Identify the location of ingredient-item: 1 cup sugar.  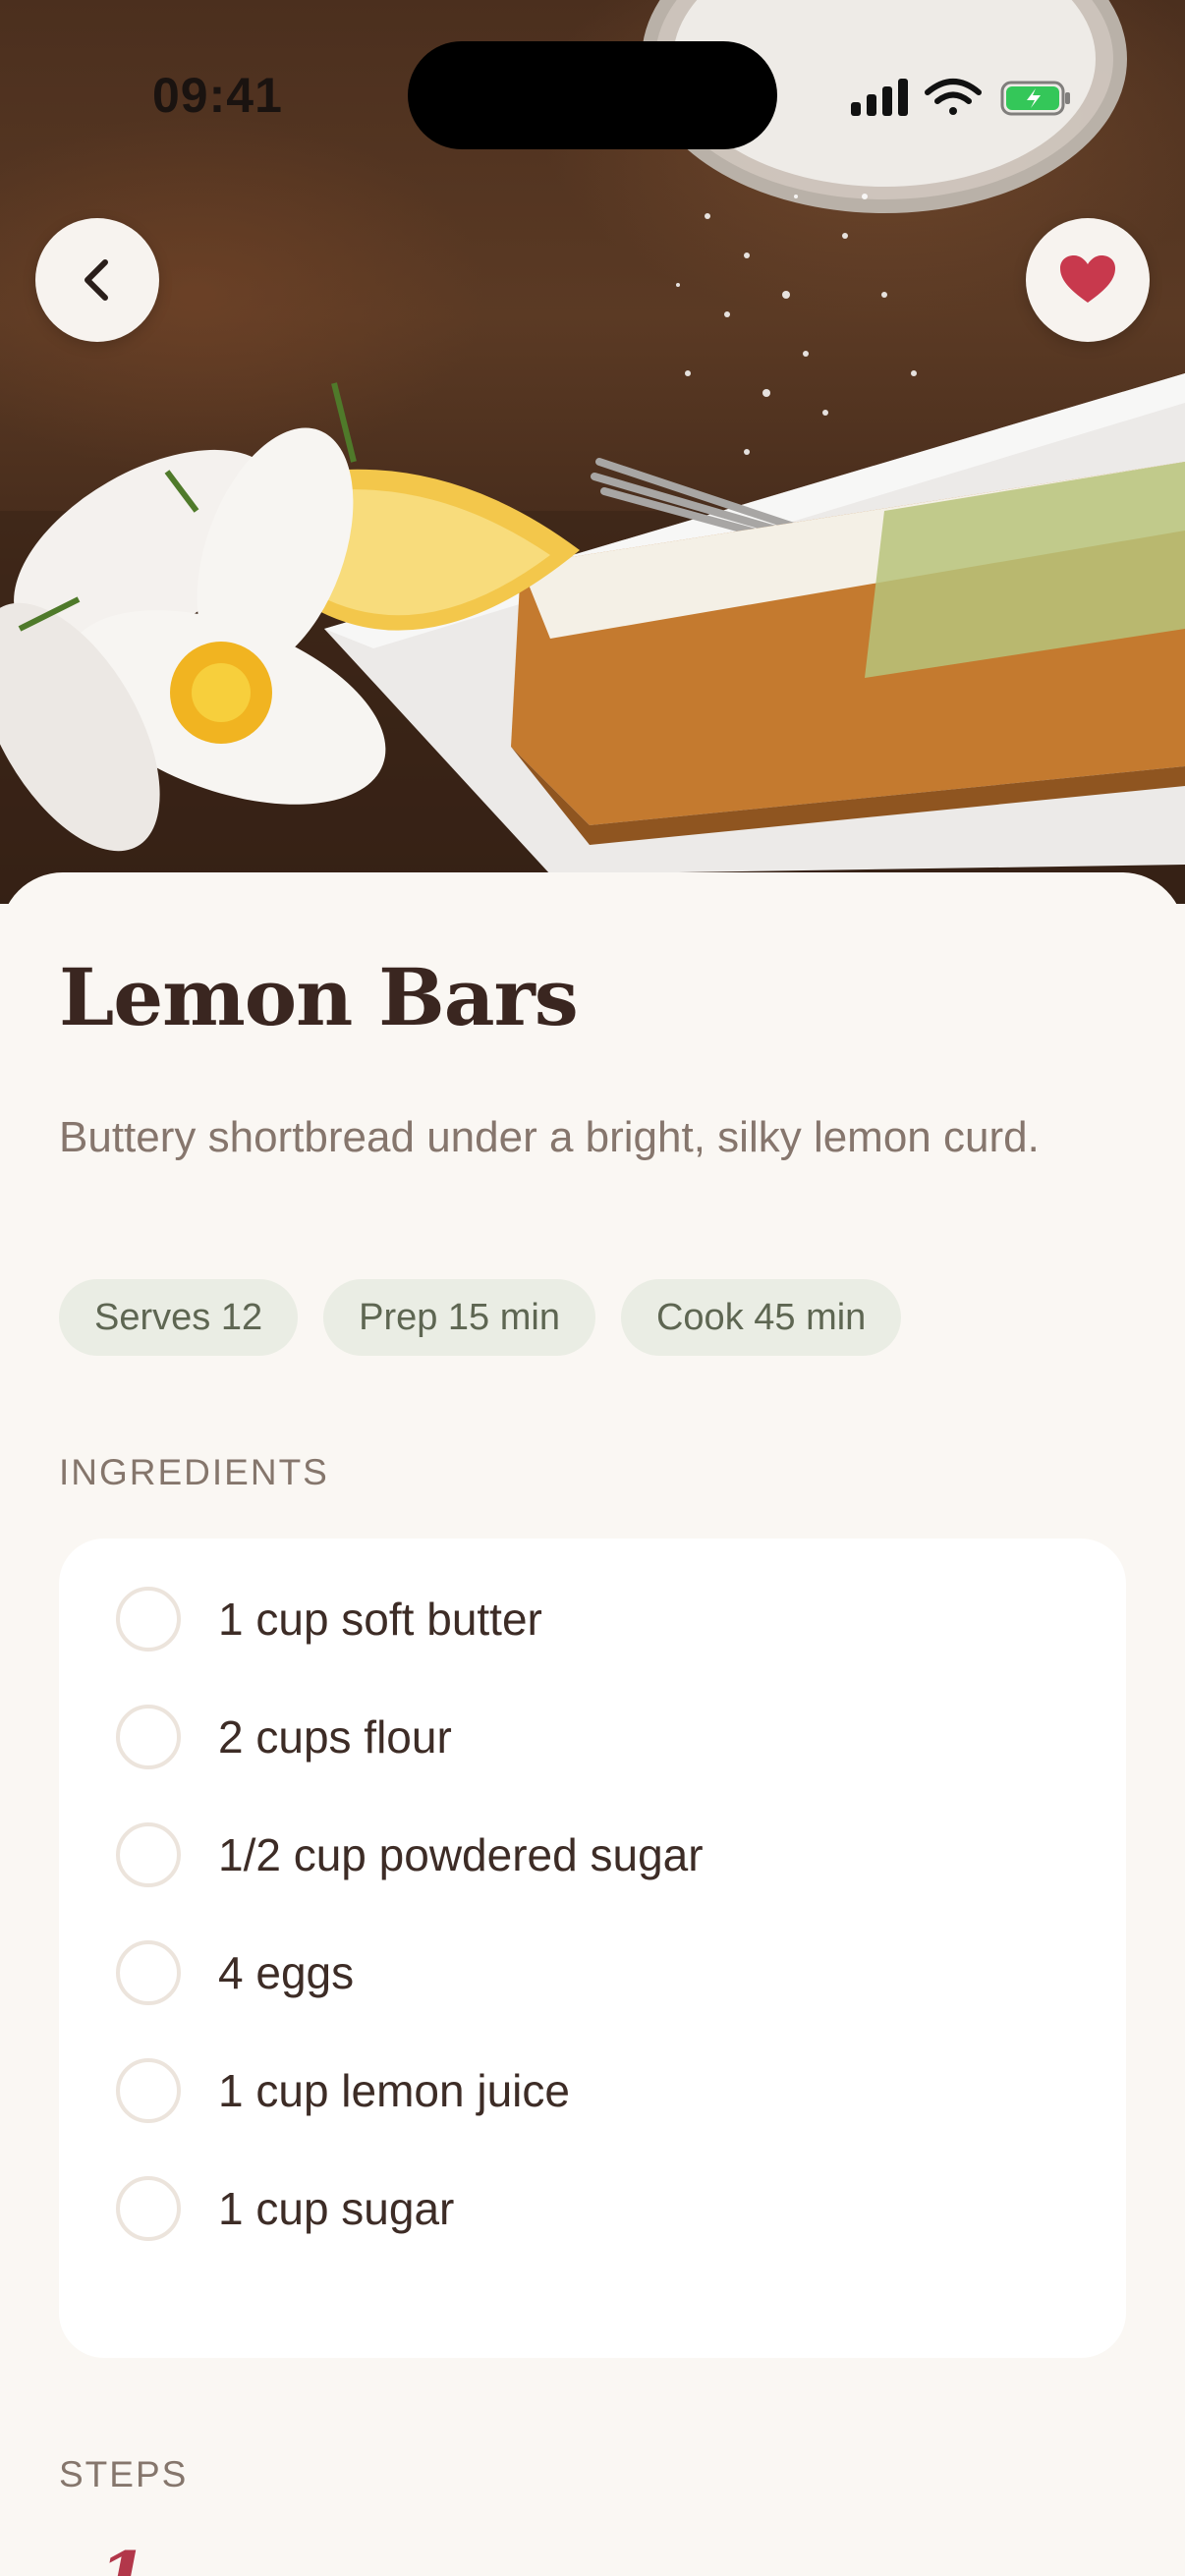
(592, 2209).